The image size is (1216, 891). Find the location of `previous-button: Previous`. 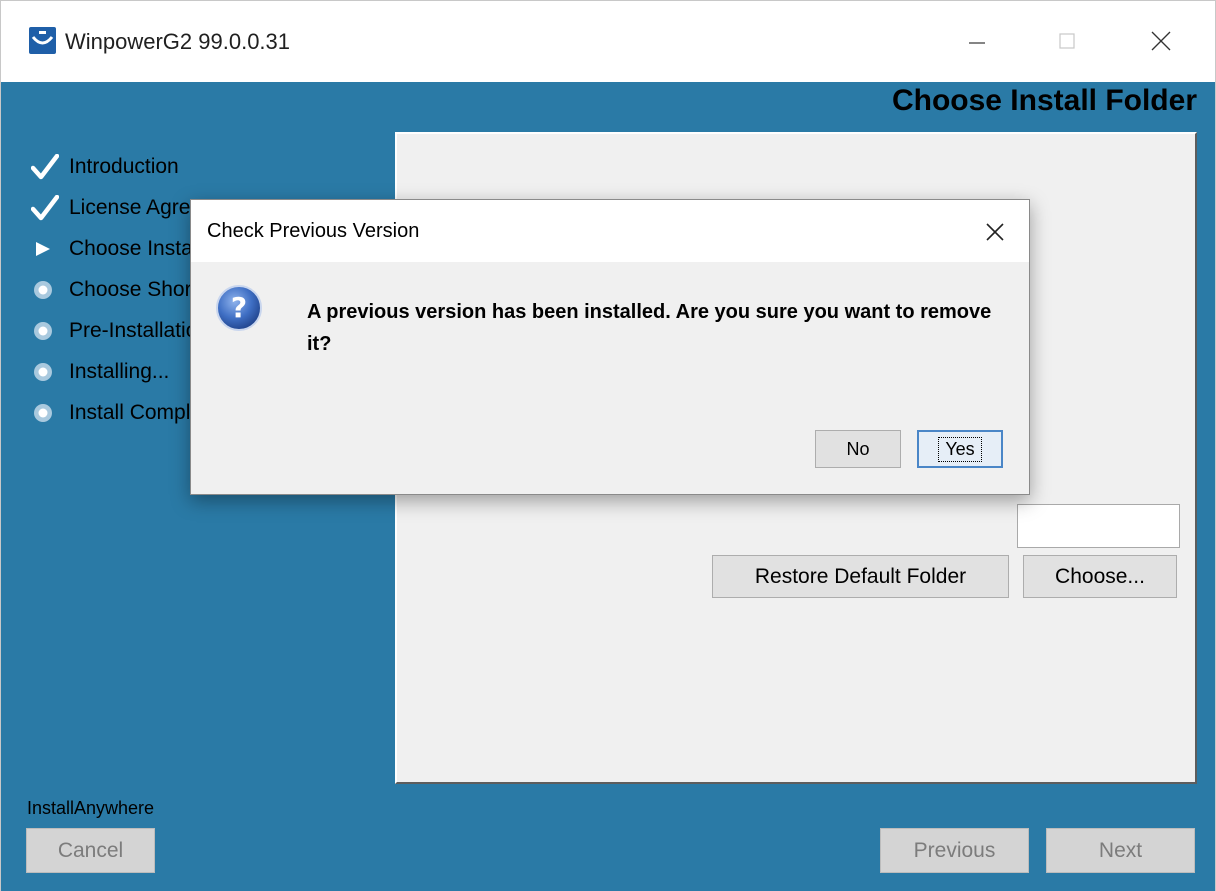

previous-button: Previous is located at coordinates (954, 850).